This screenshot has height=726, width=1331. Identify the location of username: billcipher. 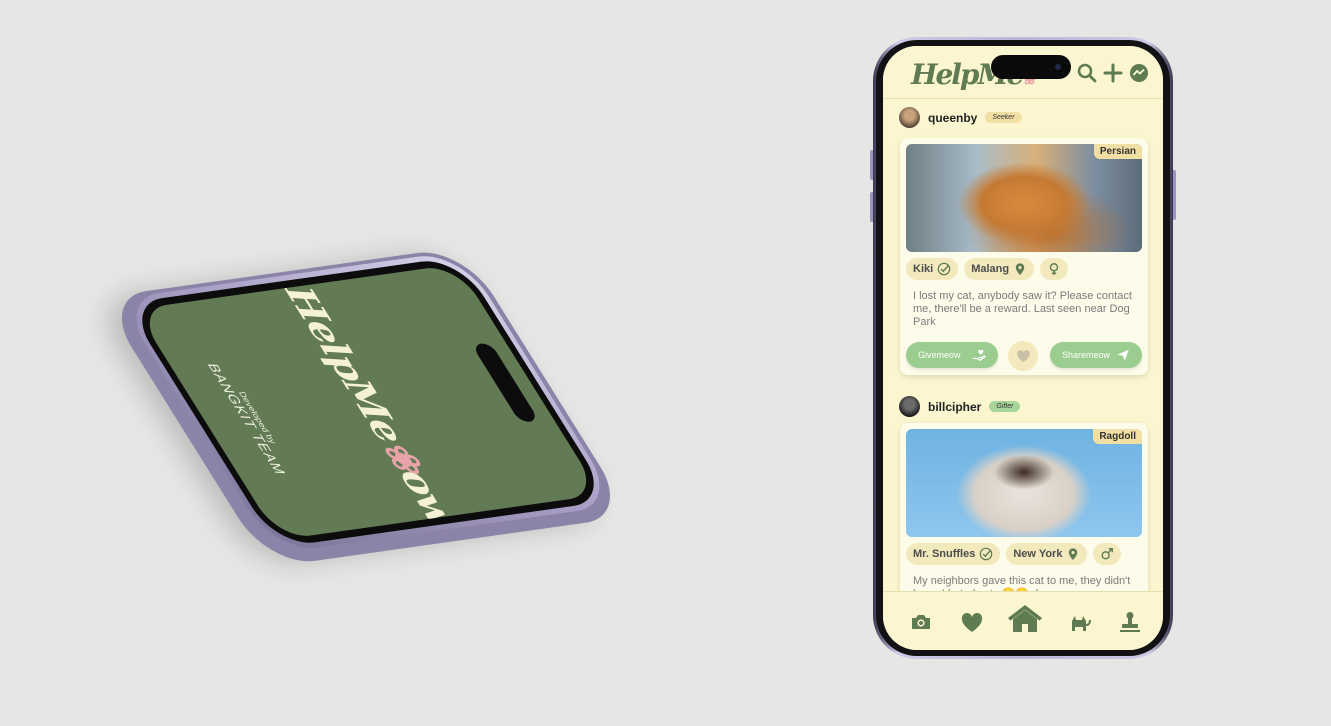
(954, 407).